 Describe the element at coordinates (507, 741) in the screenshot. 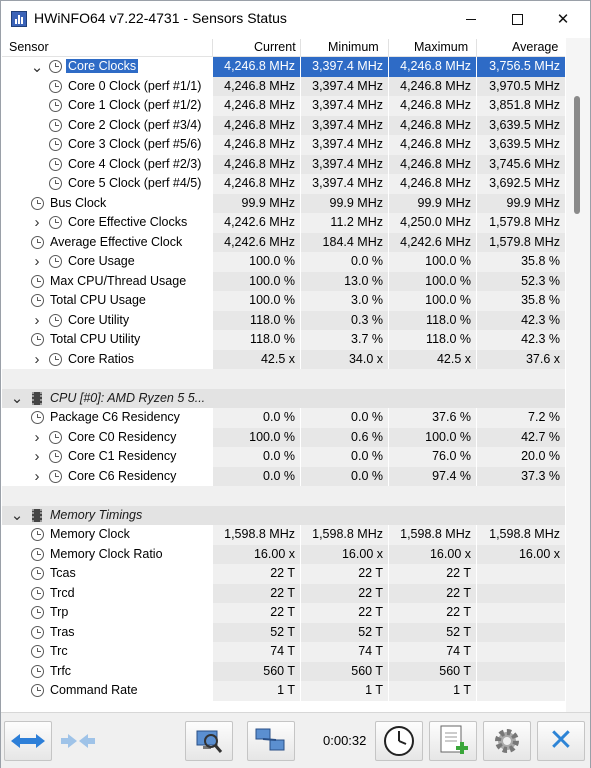

I see `settings-button` at that location.